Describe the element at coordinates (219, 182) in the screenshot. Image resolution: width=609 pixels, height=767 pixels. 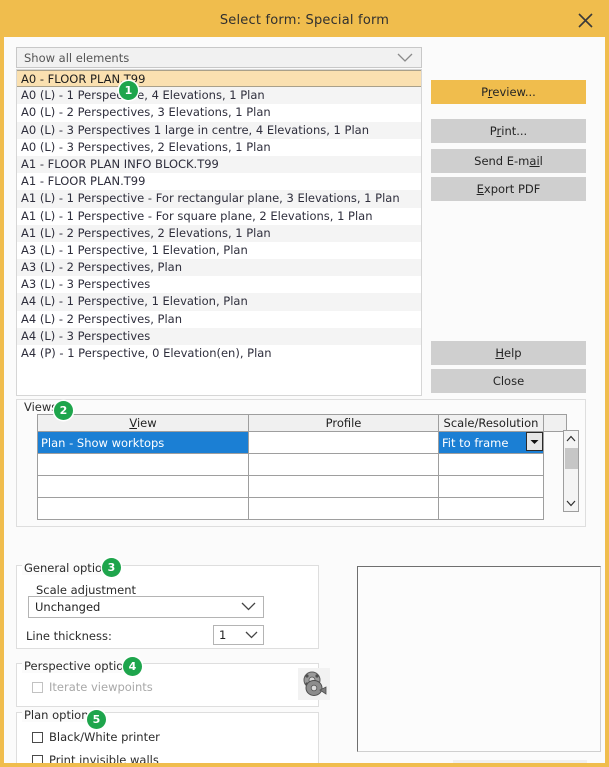
I see `list-item: A1 - FLOOR PLAN.T99` at that location.